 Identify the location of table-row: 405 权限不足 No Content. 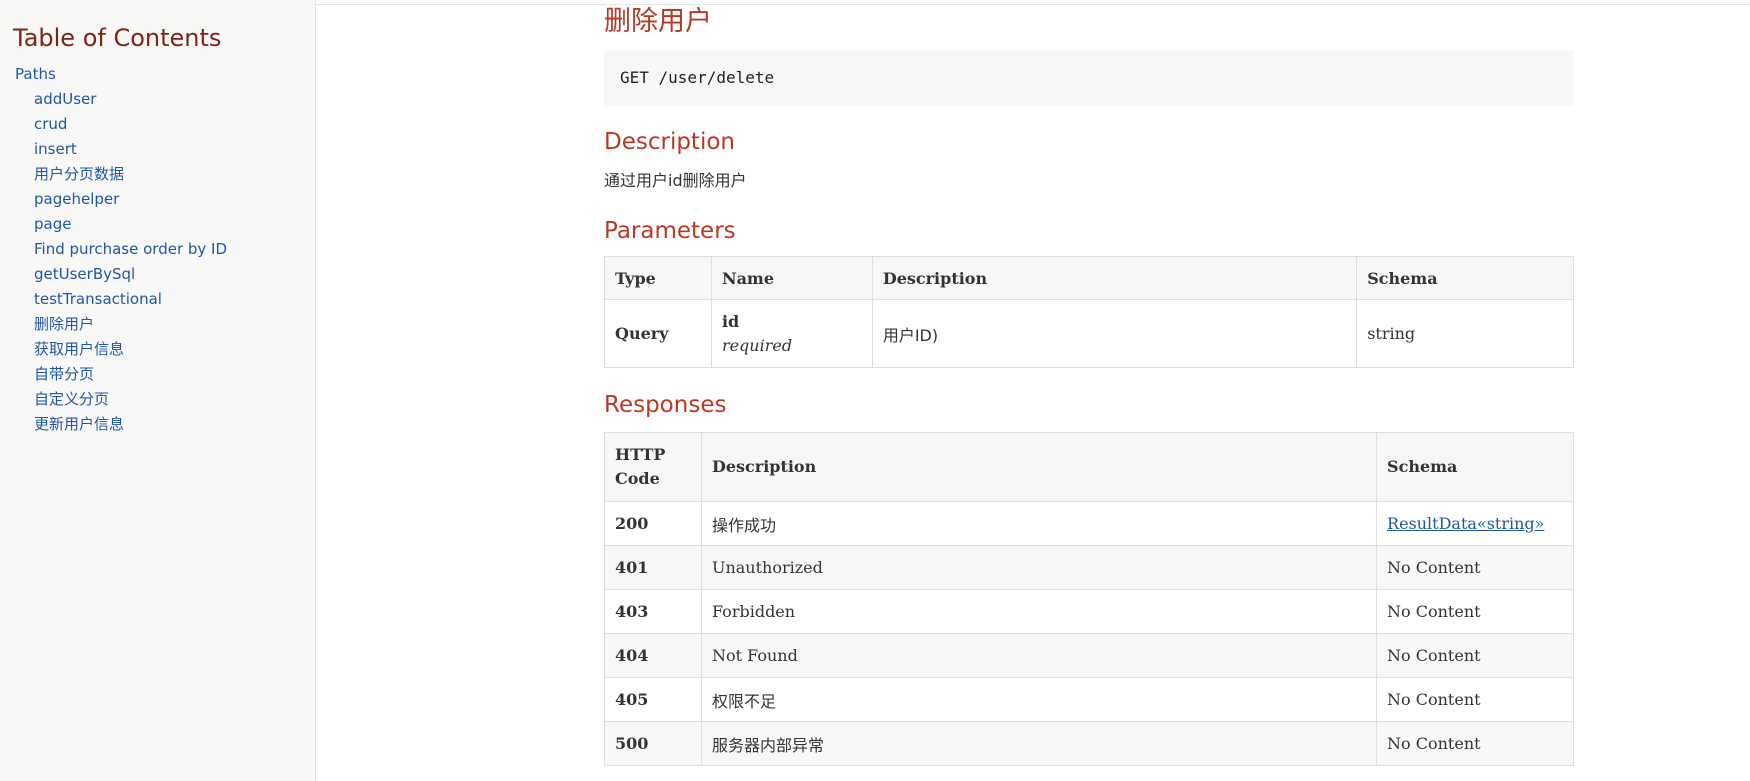
(1089, 699).